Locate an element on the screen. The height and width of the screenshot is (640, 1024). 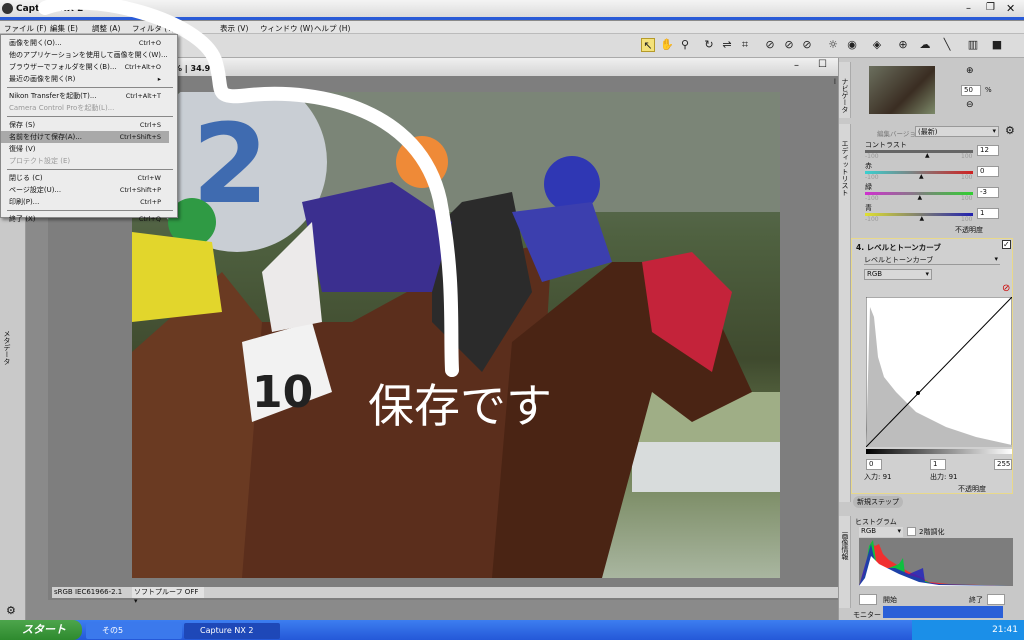
metadata-tab: メタデータ is located at coordinates (7, 347).